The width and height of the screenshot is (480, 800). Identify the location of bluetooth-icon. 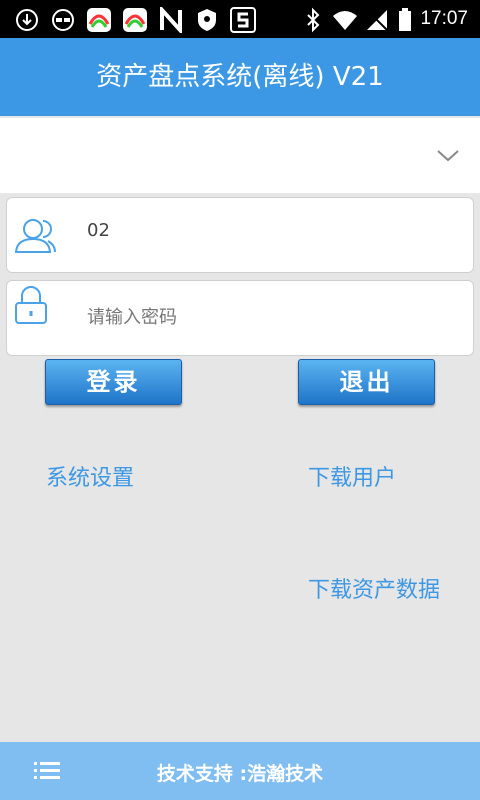
(313, 20).